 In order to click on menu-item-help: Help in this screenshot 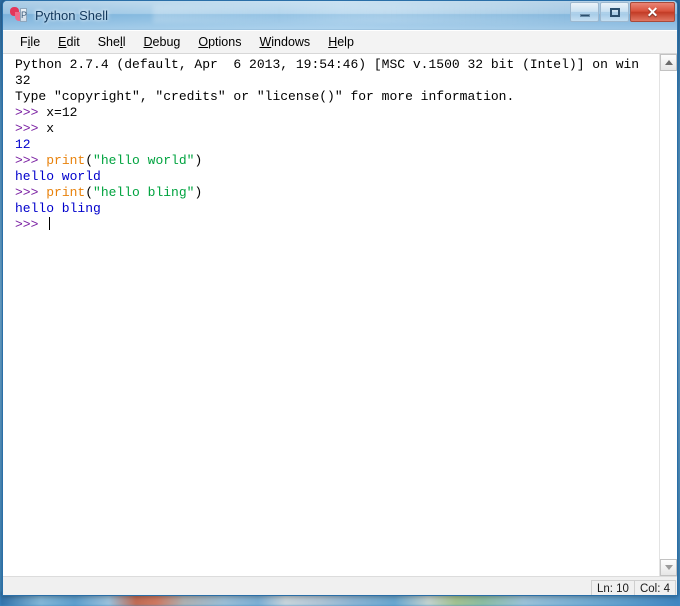, I will do `click(341, 42)`.